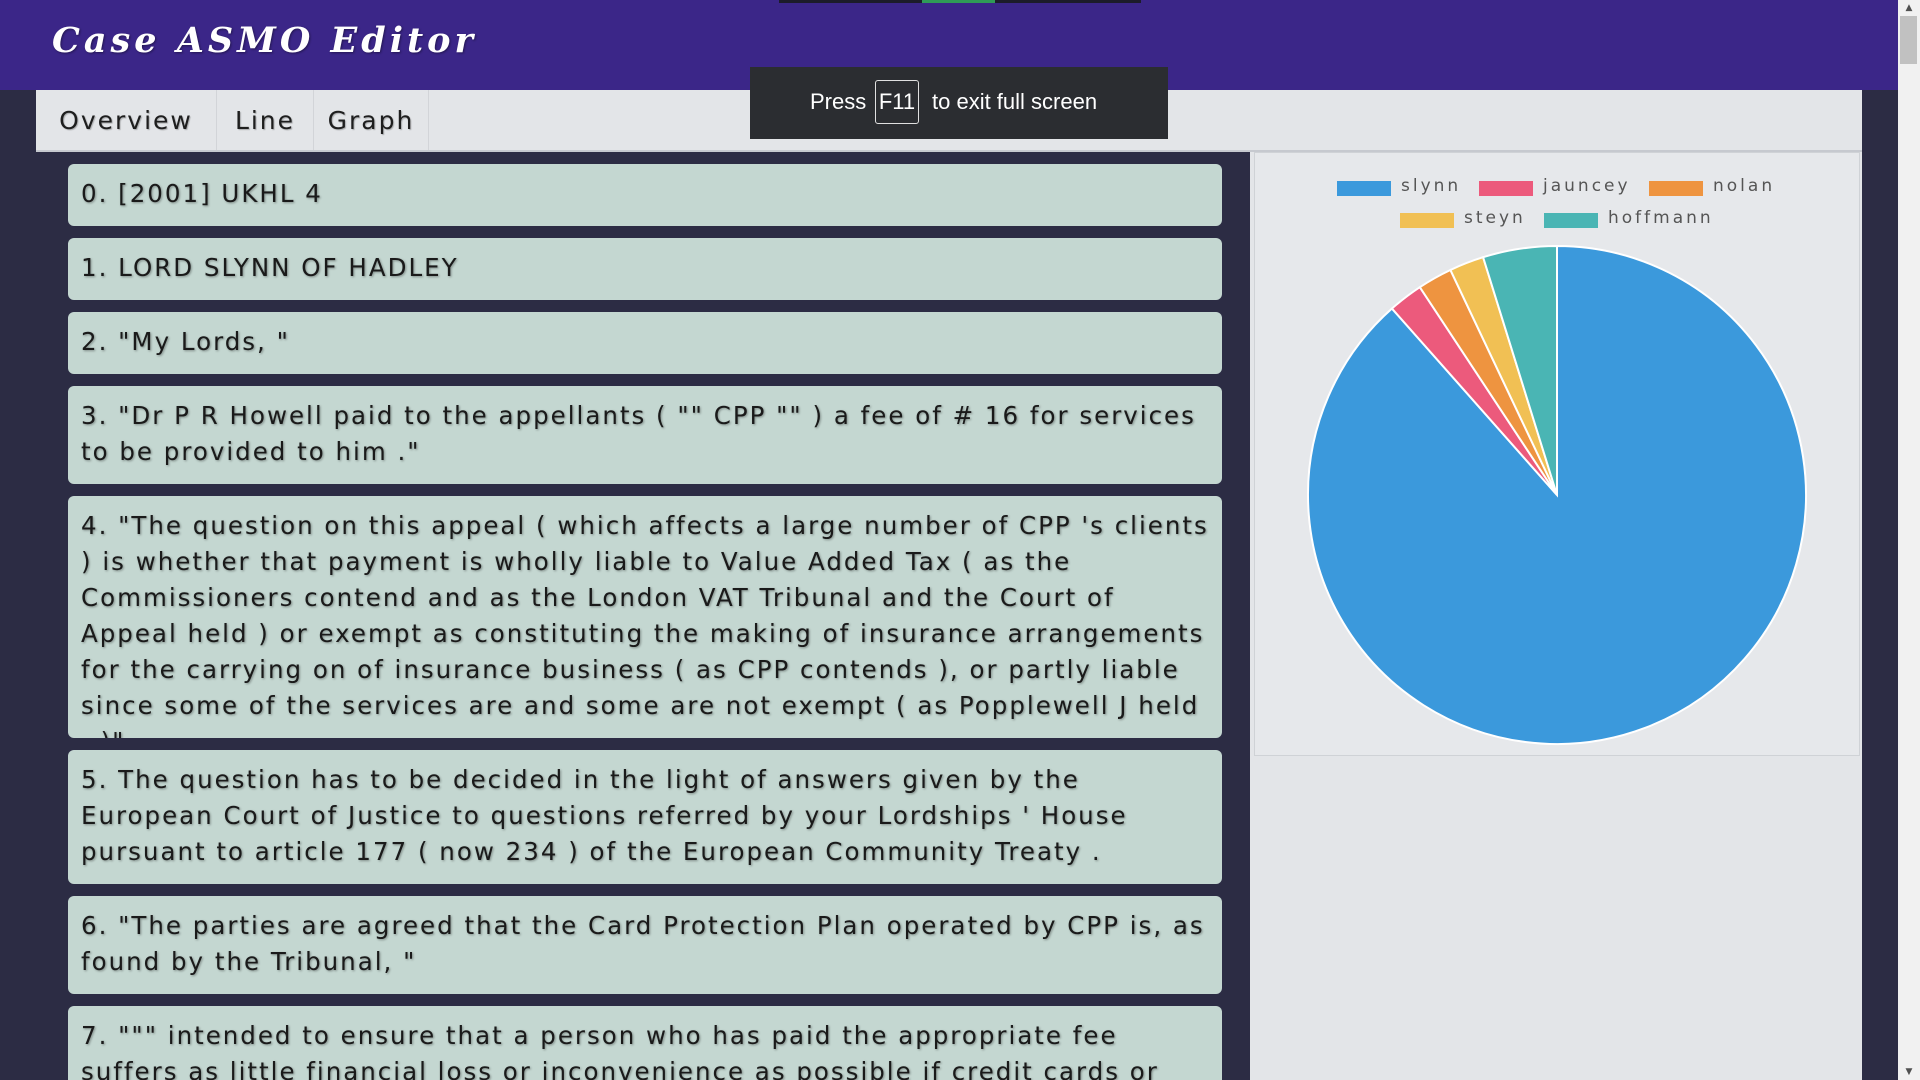  Describe the element at coordinates (265, 120) in the screenshot. I see `tab-line: Line` at that location.